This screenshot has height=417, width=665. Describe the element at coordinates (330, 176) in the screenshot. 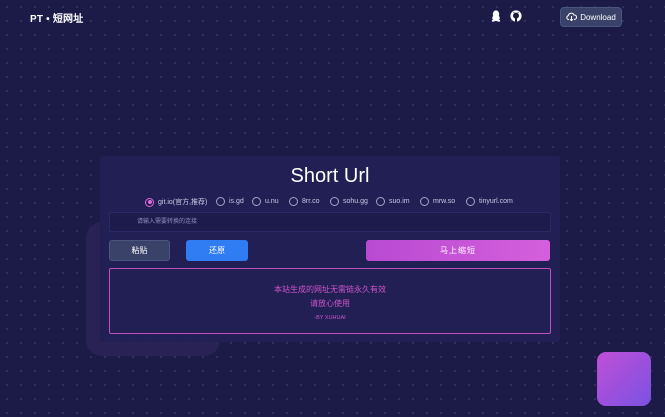

I see `page-title: Short Url` at that location.